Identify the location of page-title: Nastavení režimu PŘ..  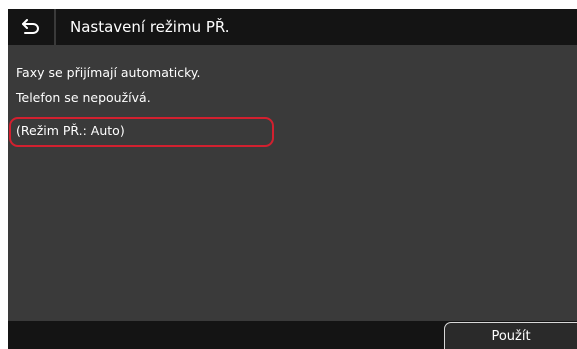
(150, 27).